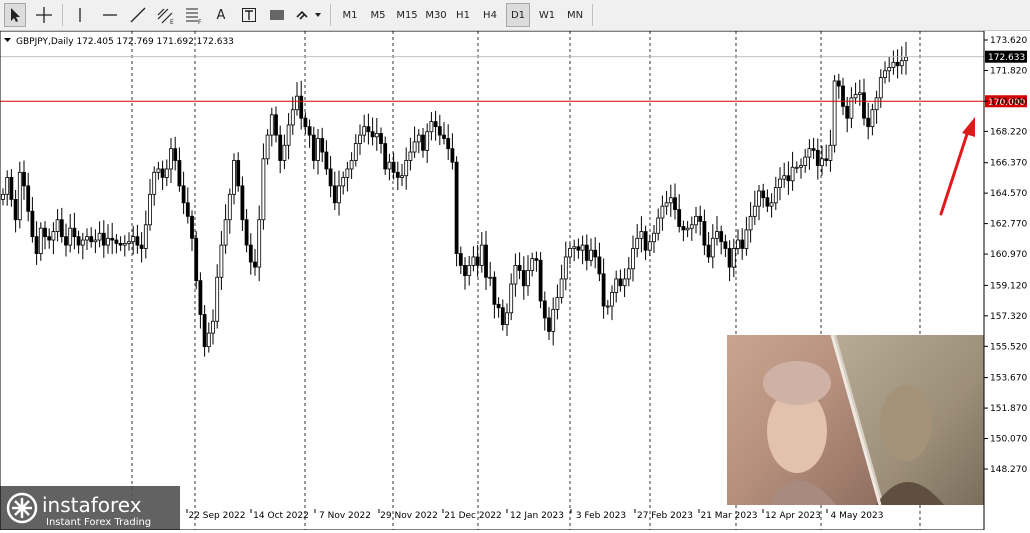 This screenshot has height=533, width=1030. What do you see at coordinates (80, 15) in the screenshot?
I see `vertical-line-icon` at bounding box center [80, 15].